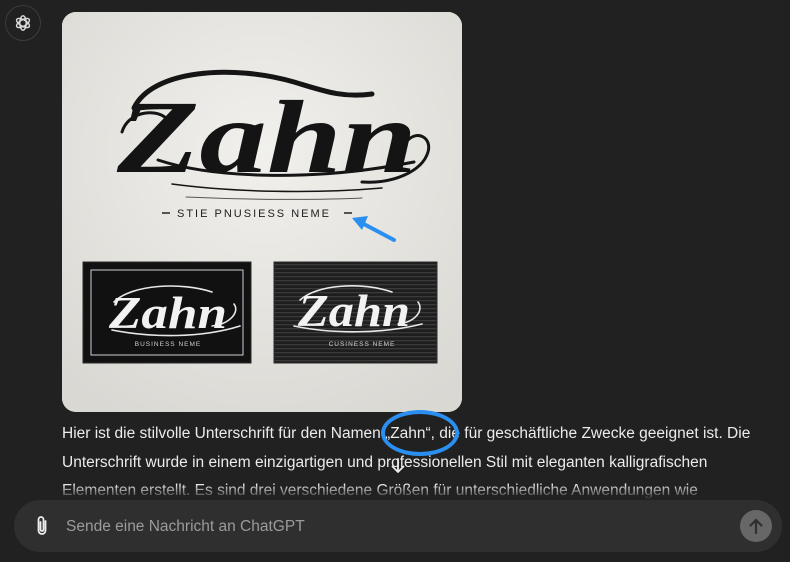 The width and height of the screenshot is (790, 562). What do you see at coordinates (254, 214) in the screenshot?
I see `logo-tagline: STIE PNUSIESS NEME` at bounding box center [254, 214].